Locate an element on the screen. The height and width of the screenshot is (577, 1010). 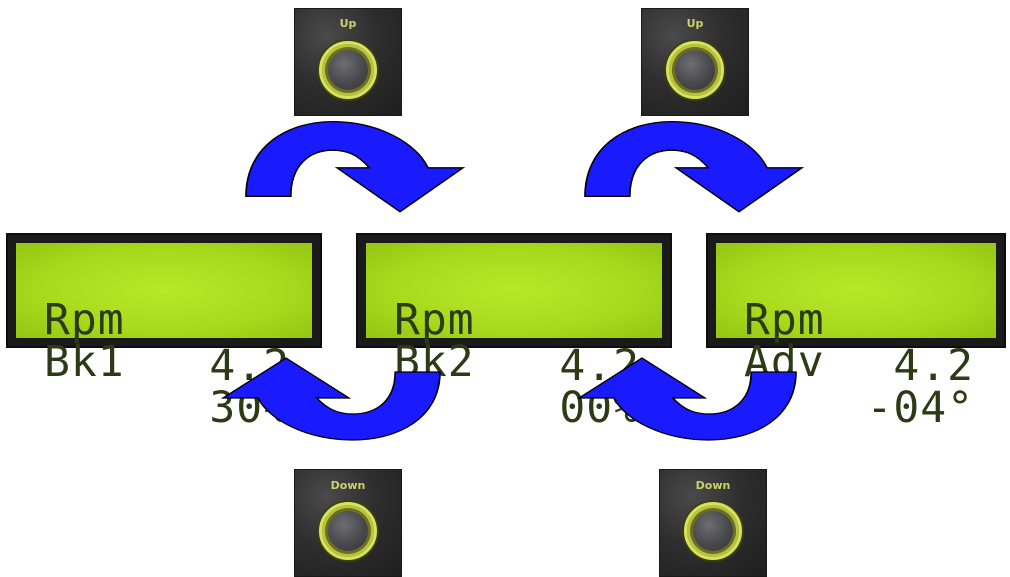
arrow-down-3-to-2-icon is located at coordinates (687, 399).